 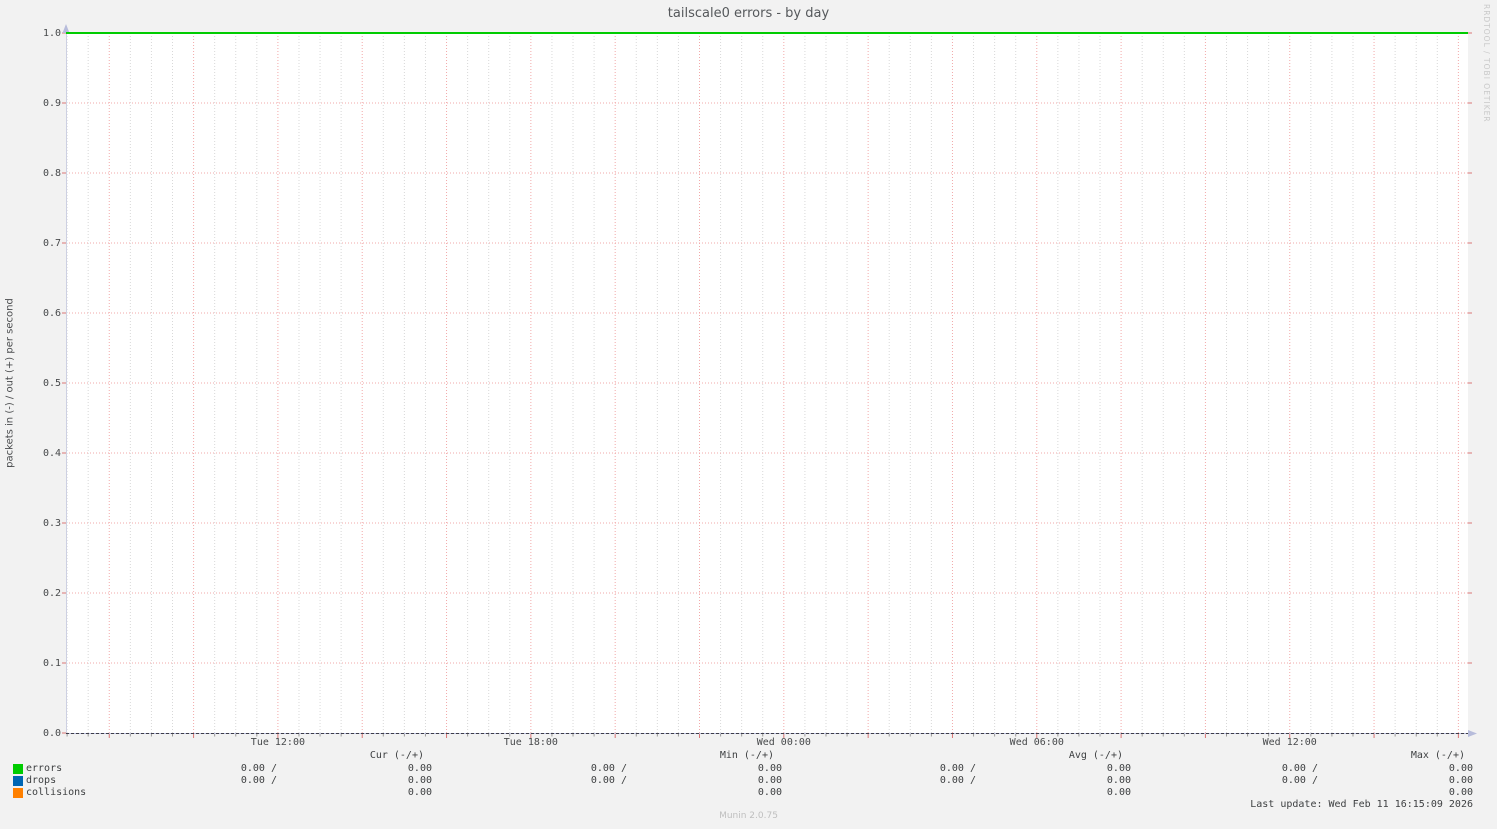 I want to click on y-tick-label: 0.2, so click(x=51, y=593).